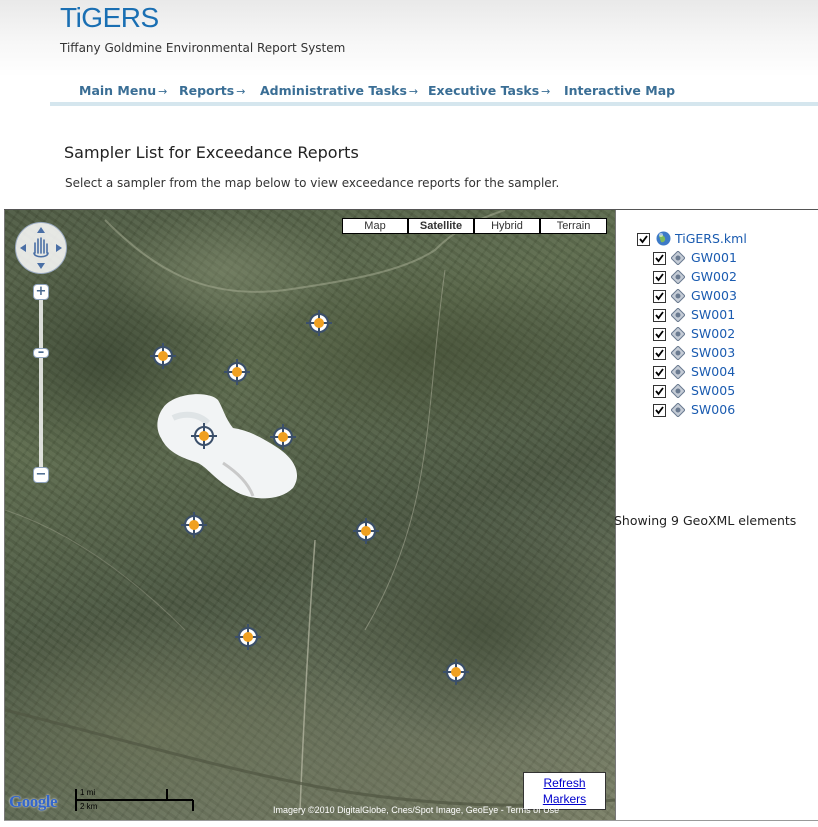 The width and height of the screenshot is (818, 827). I want to click on sampler-row-sw002: SW002, so click(719, 334).